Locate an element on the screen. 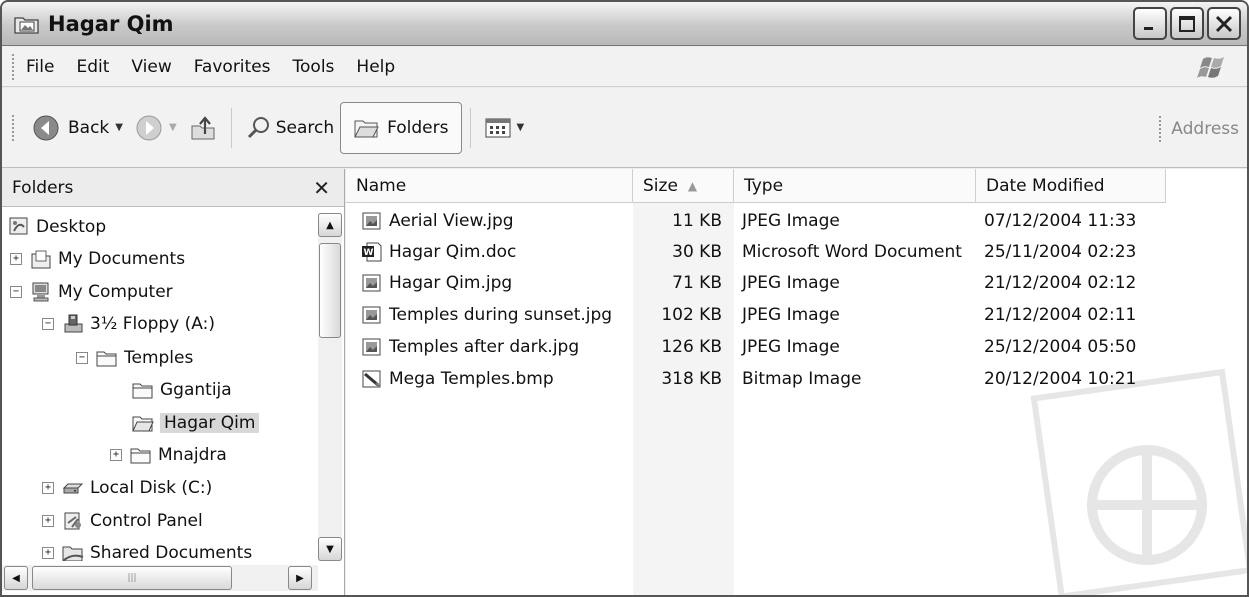 The width and height of the screenshot is (1249, 597). file-size: 102 KB is located at coordinates (691, 314).